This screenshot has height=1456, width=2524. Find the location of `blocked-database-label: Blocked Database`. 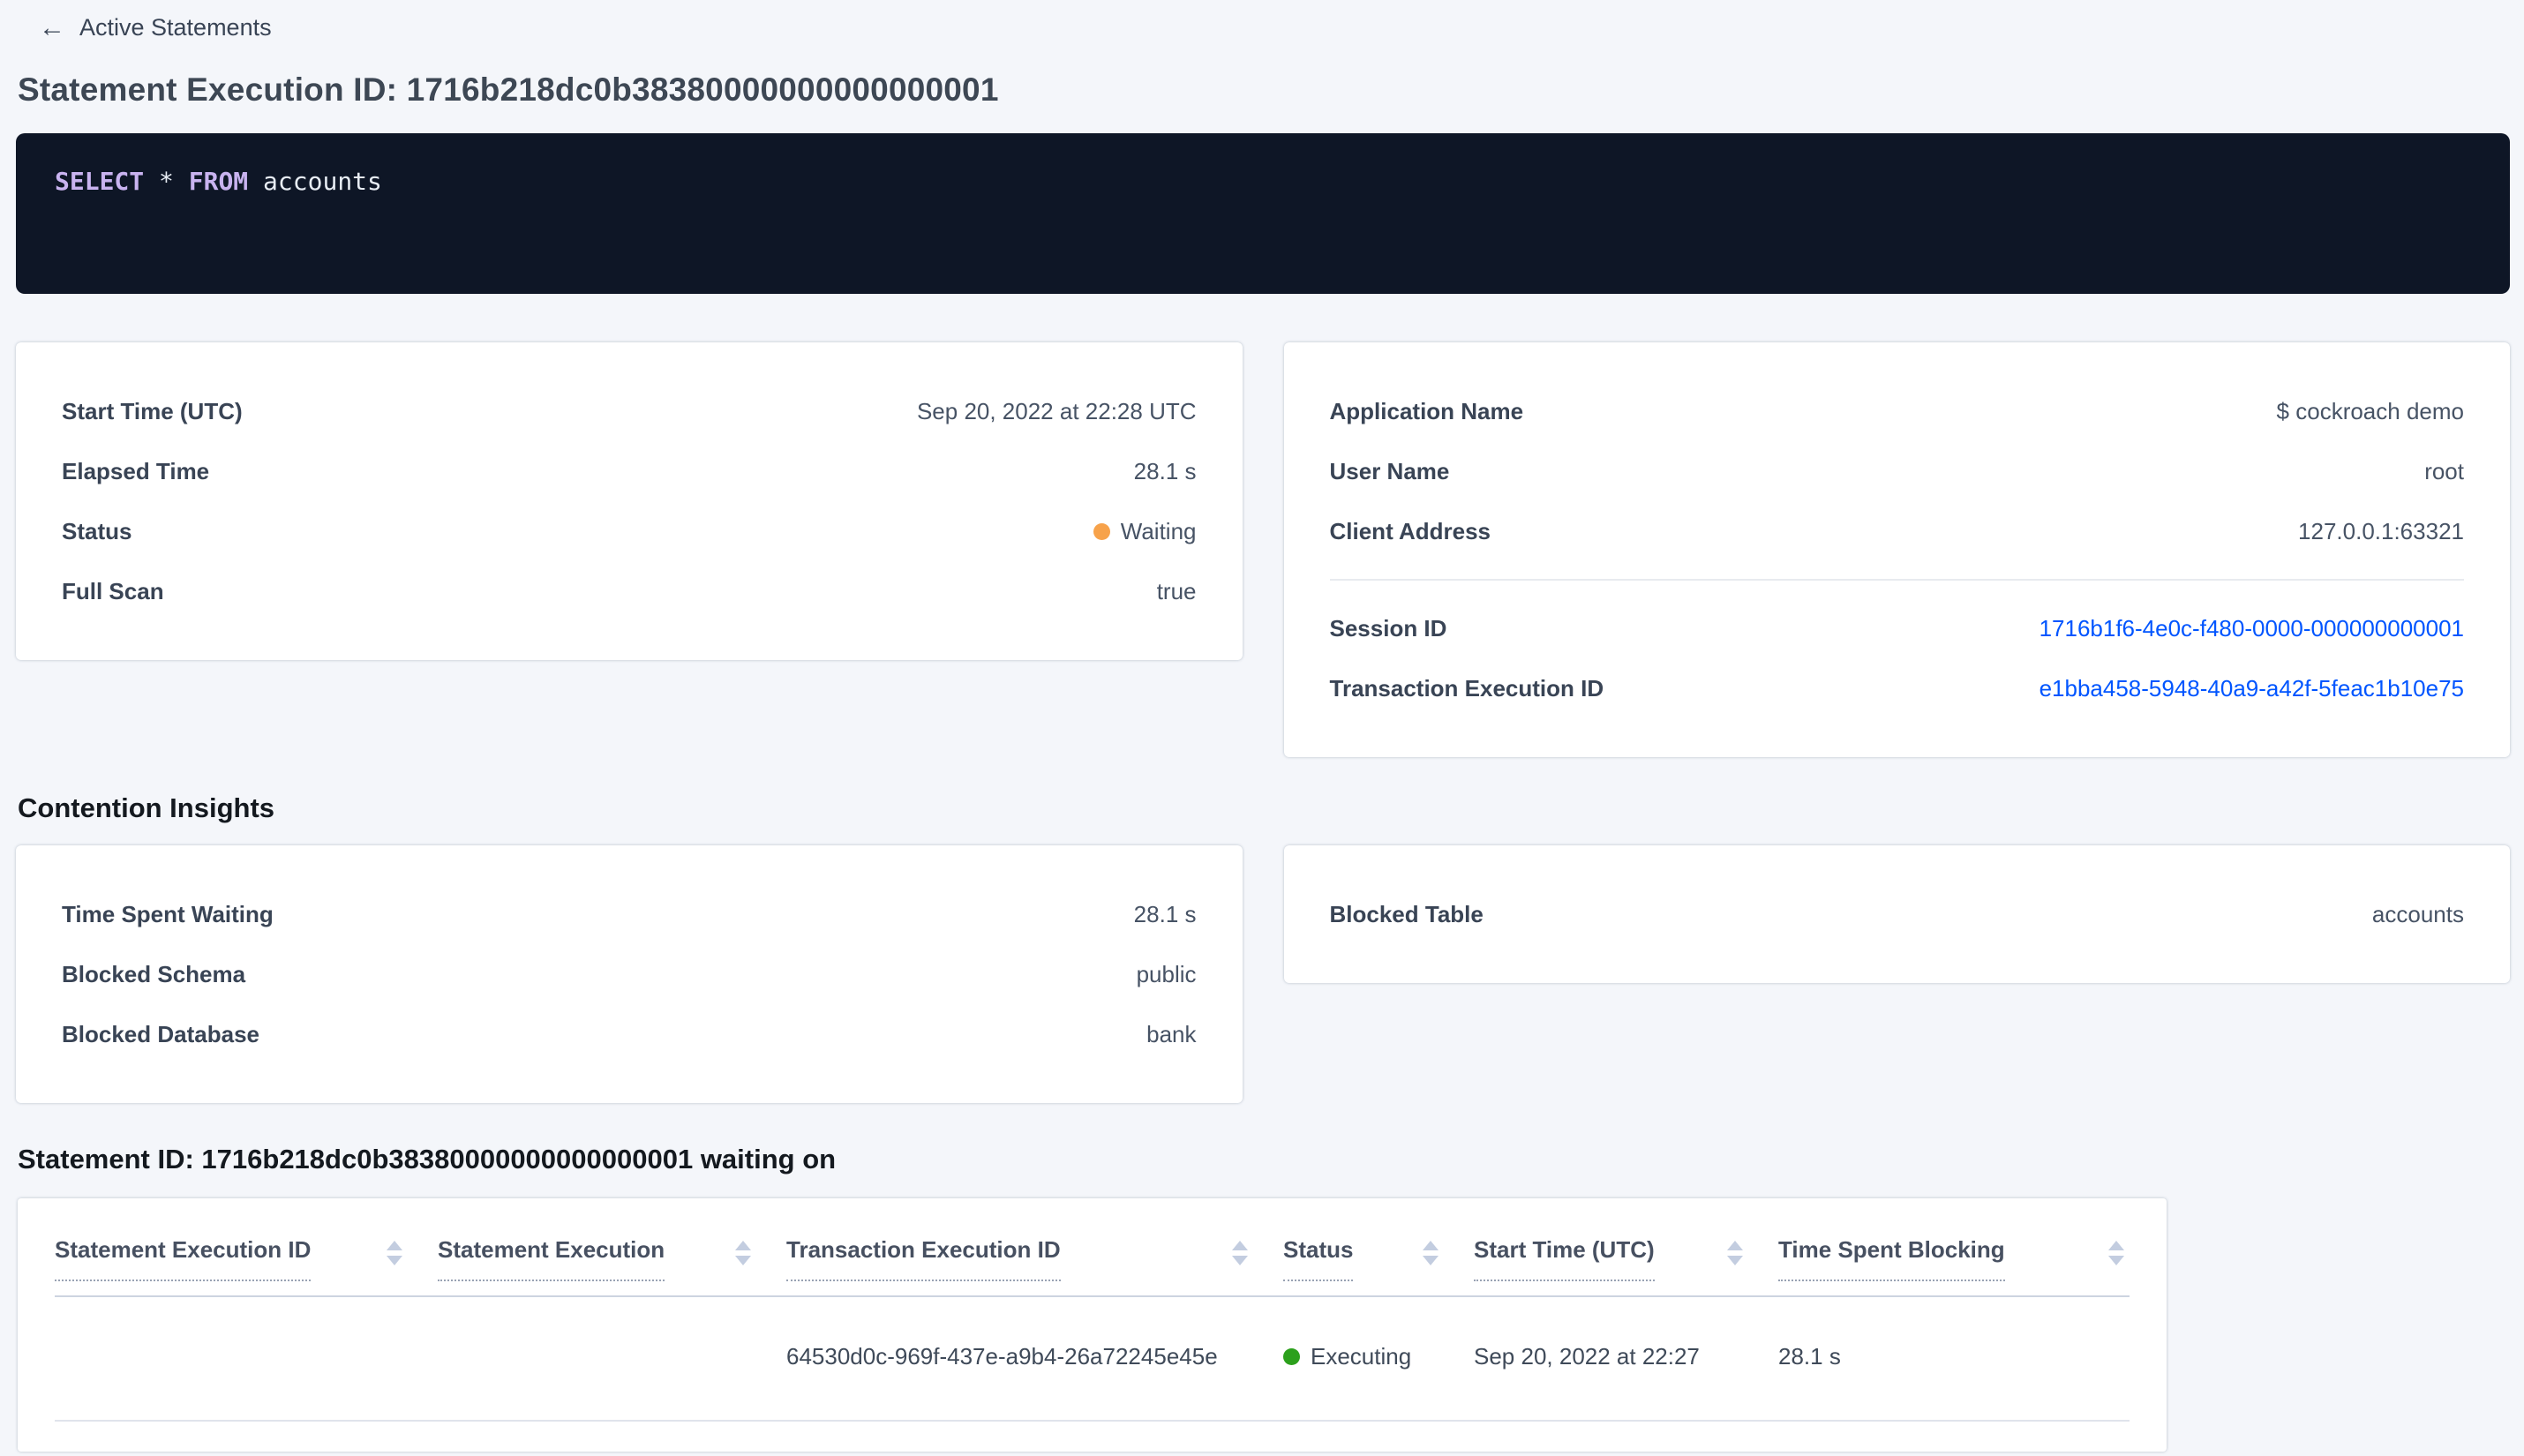

blocked-database-label: Blocked Database is located at coordinates (160, 1033).